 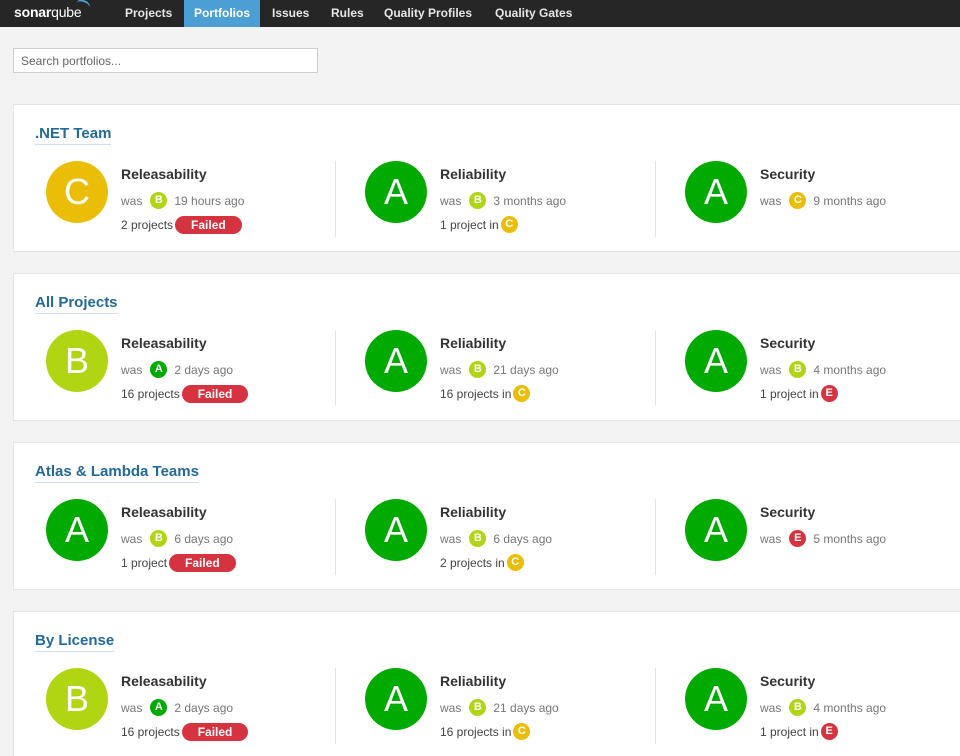 I want to click on nav-projects: Projects, so click(x=148, y=13).